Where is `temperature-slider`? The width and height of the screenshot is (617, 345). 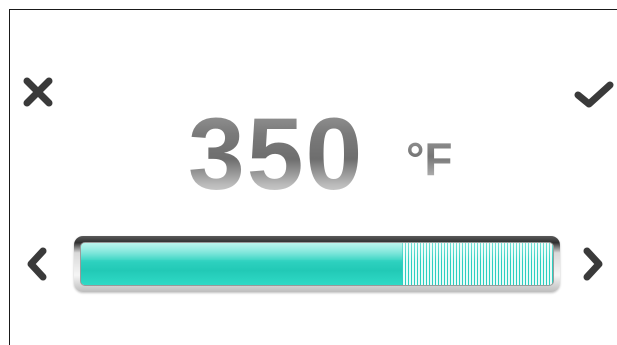
temperature-slider is located at coordinates (317, 264).